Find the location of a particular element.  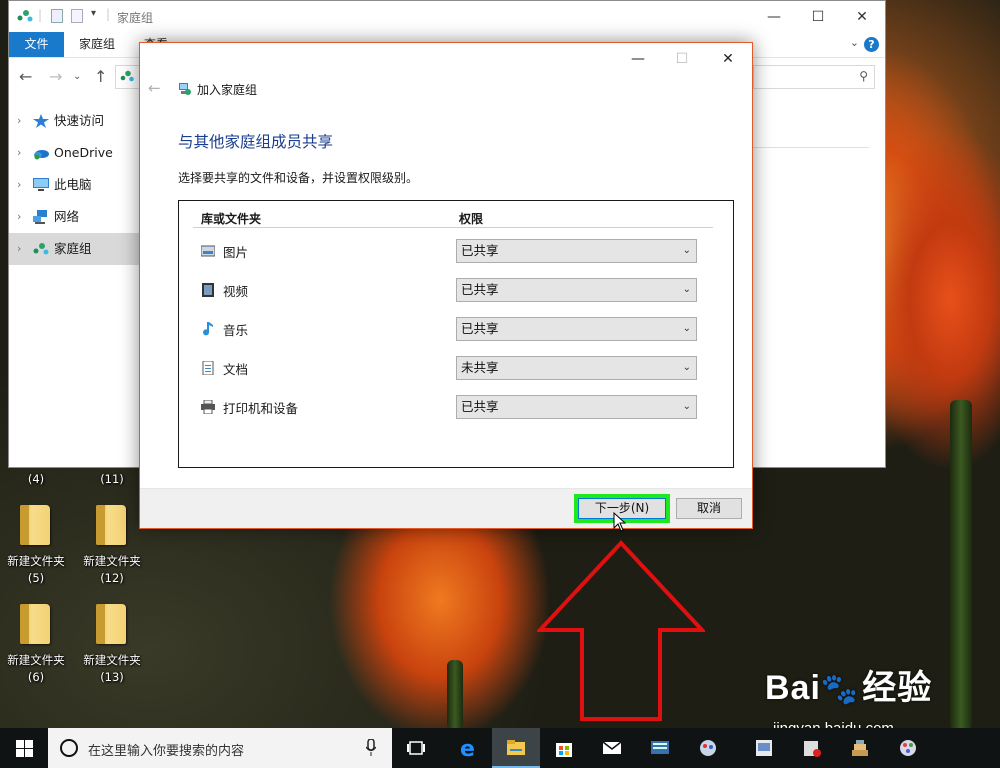

customize-toolbar-icon: ▾ is located at coordinates (93, 13).